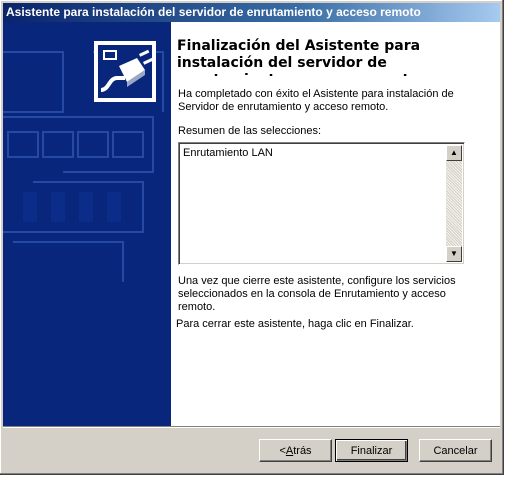 The width and height of the screenshot is (510, 479). I want to click on back-button-accel: A, so click(289, 450).